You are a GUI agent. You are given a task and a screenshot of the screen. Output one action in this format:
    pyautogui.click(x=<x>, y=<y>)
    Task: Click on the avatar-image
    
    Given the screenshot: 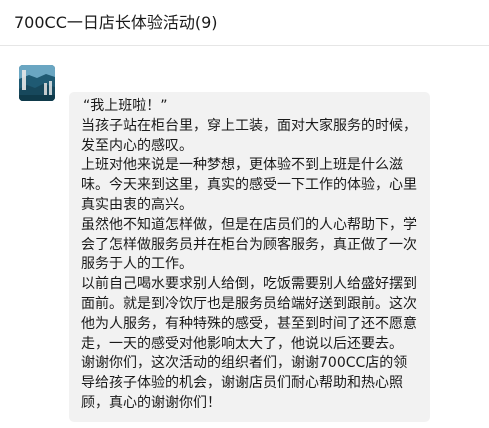 What is the action you would take?
    pyautogui.click(x=37, y=83)
    